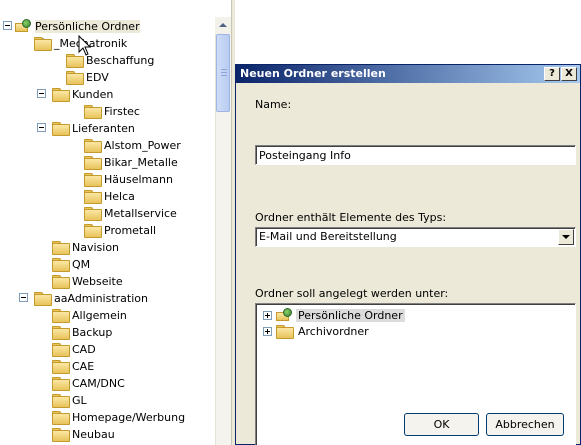  What do you see at coordinates (138, 179) in the screenshot?
I see `tree-item-label: Häuselmann` at bounding box center [138, 179].